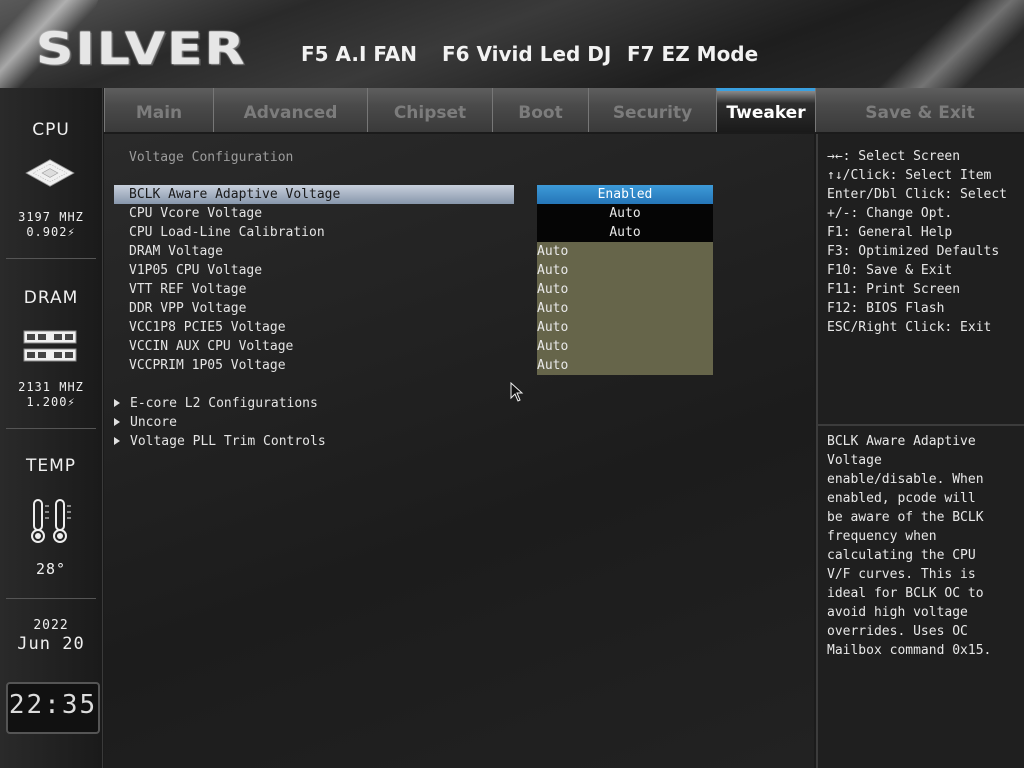  Describe the element at coordinates (625, 365) in the screenshot. I see `value-vccprim-1p05-voltage: Auto` at that location.